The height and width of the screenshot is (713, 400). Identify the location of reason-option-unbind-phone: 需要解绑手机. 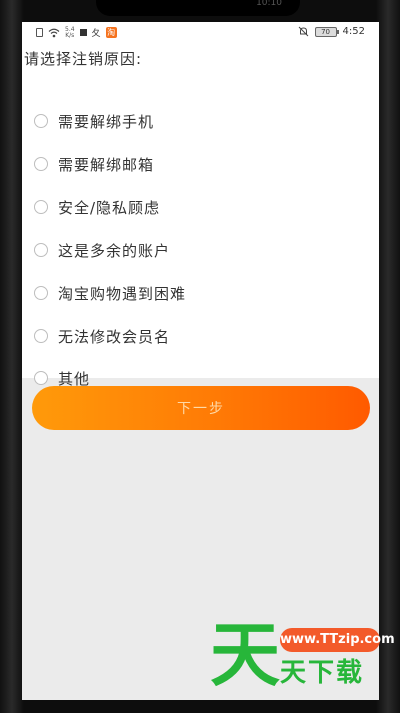
(94, 121).